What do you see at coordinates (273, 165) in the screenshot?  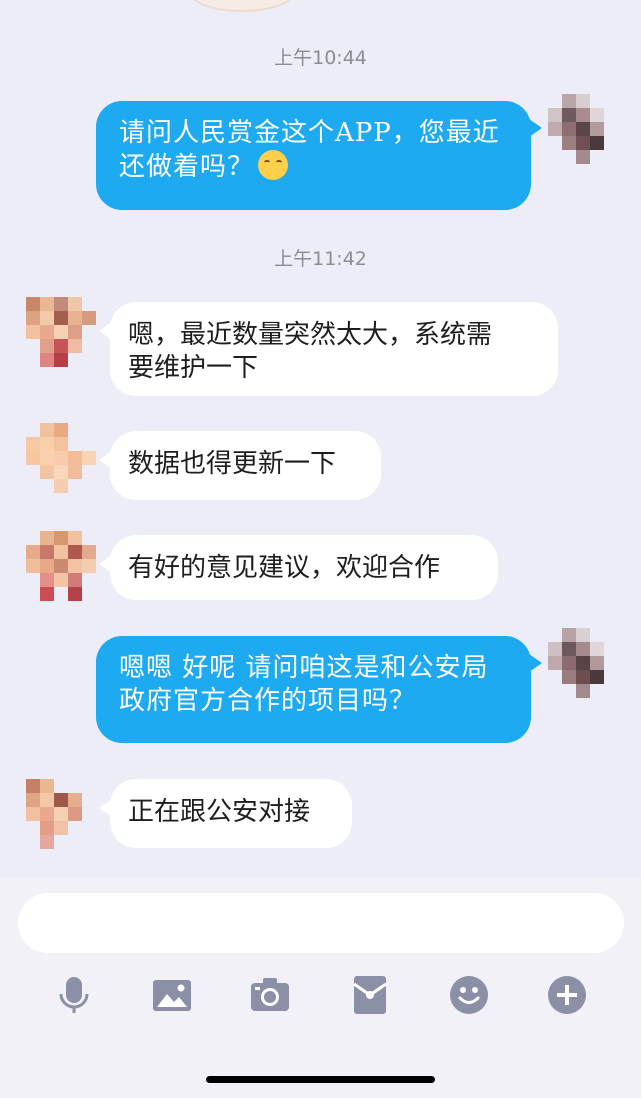 I see `smiling-face-emoji` at bounding box center [273, 165].